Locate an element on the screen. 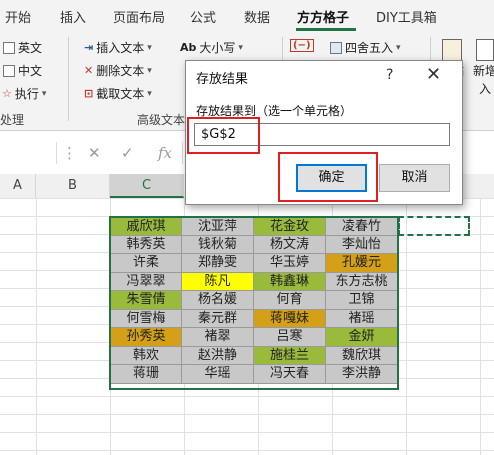 The height and width of the screenshot is (455, 494). tab-formulas: 公式 is located at coordinates (203, 16).